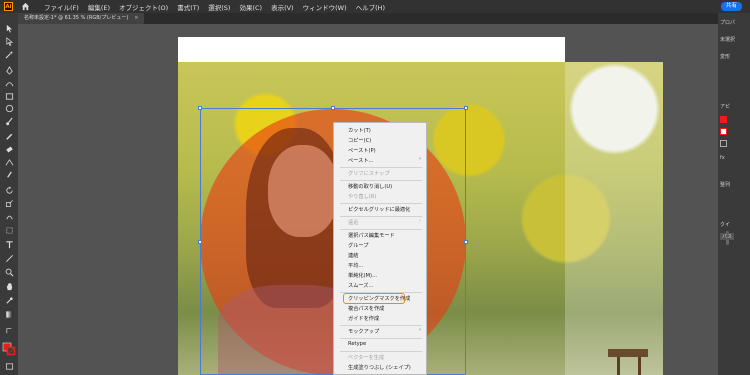  What do you see at coordinates (379, 209) in the screenshot?
I see `context-item-pixel-grid: ピクセルグリッドに最適化` at bounding box center [379, 209].